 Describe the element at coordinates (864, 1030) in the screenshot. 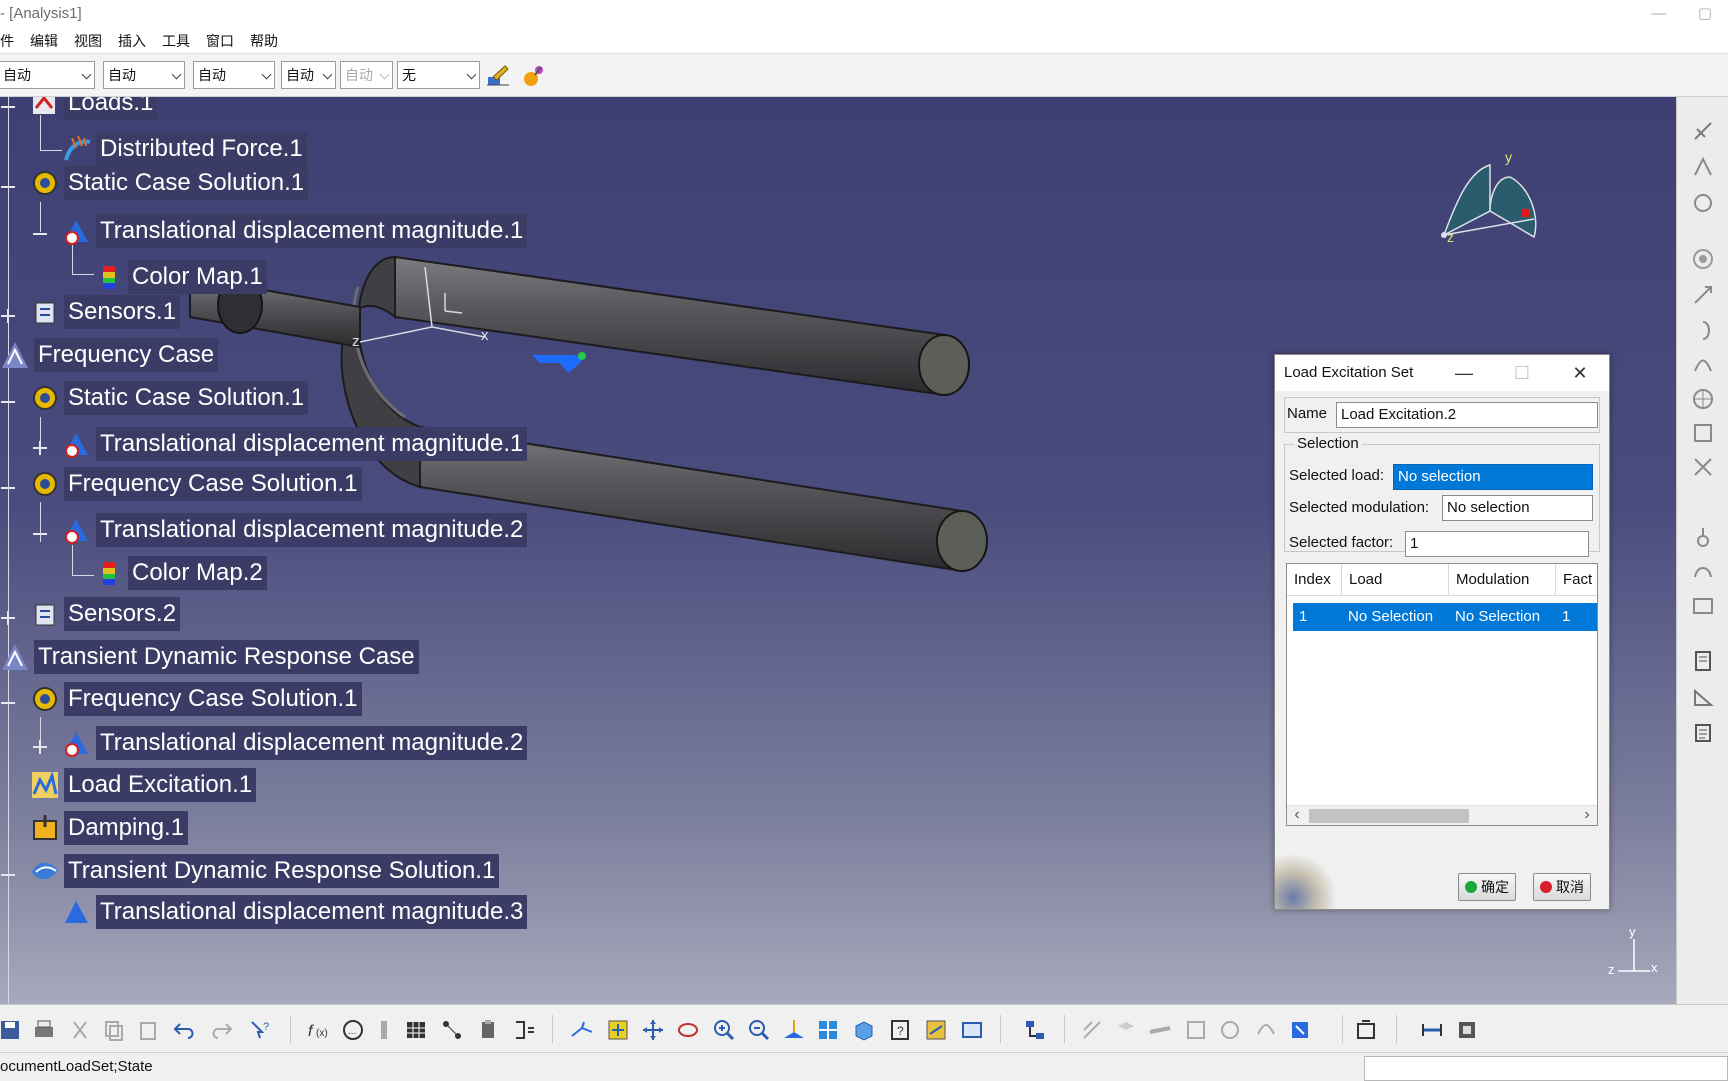

I see `iso-view-icon` at that location.